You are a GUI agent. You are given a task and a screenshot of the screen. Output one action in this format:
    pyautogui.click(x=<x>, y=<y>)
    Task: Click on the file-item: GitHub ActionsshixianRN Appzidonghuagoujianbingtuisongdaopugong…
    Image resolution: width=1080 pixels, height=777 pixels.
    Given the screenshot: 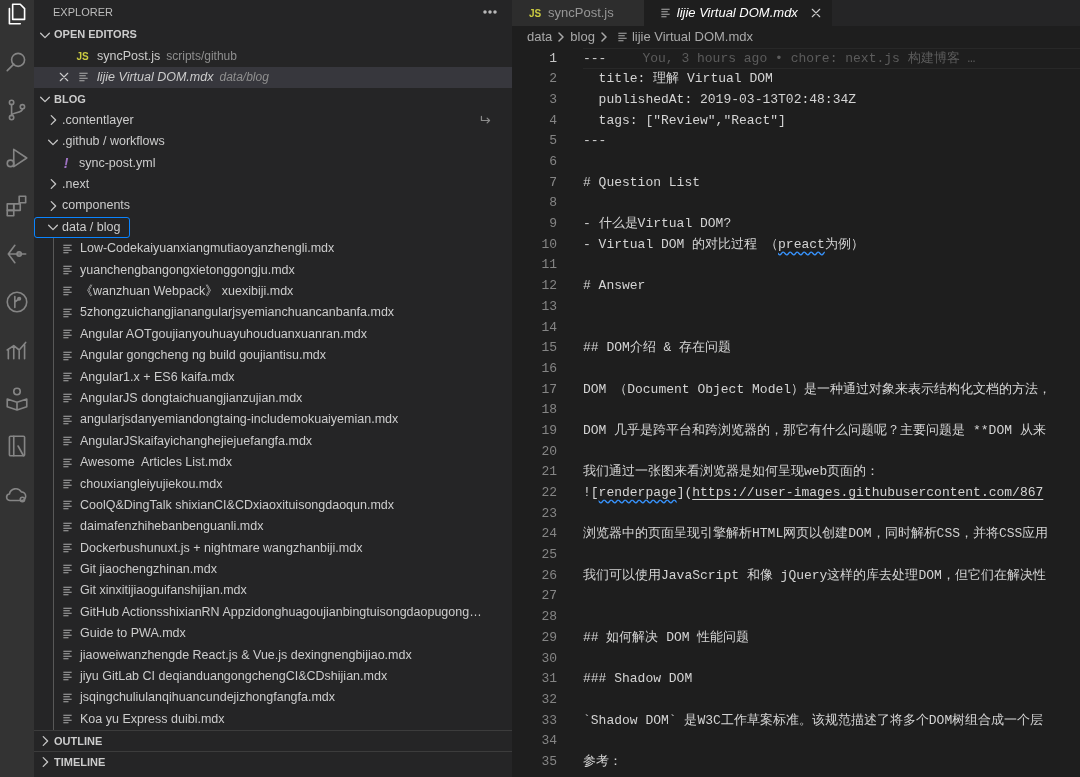 What is the action you would take?
    pyautogui.click(x=283, y=612)
    